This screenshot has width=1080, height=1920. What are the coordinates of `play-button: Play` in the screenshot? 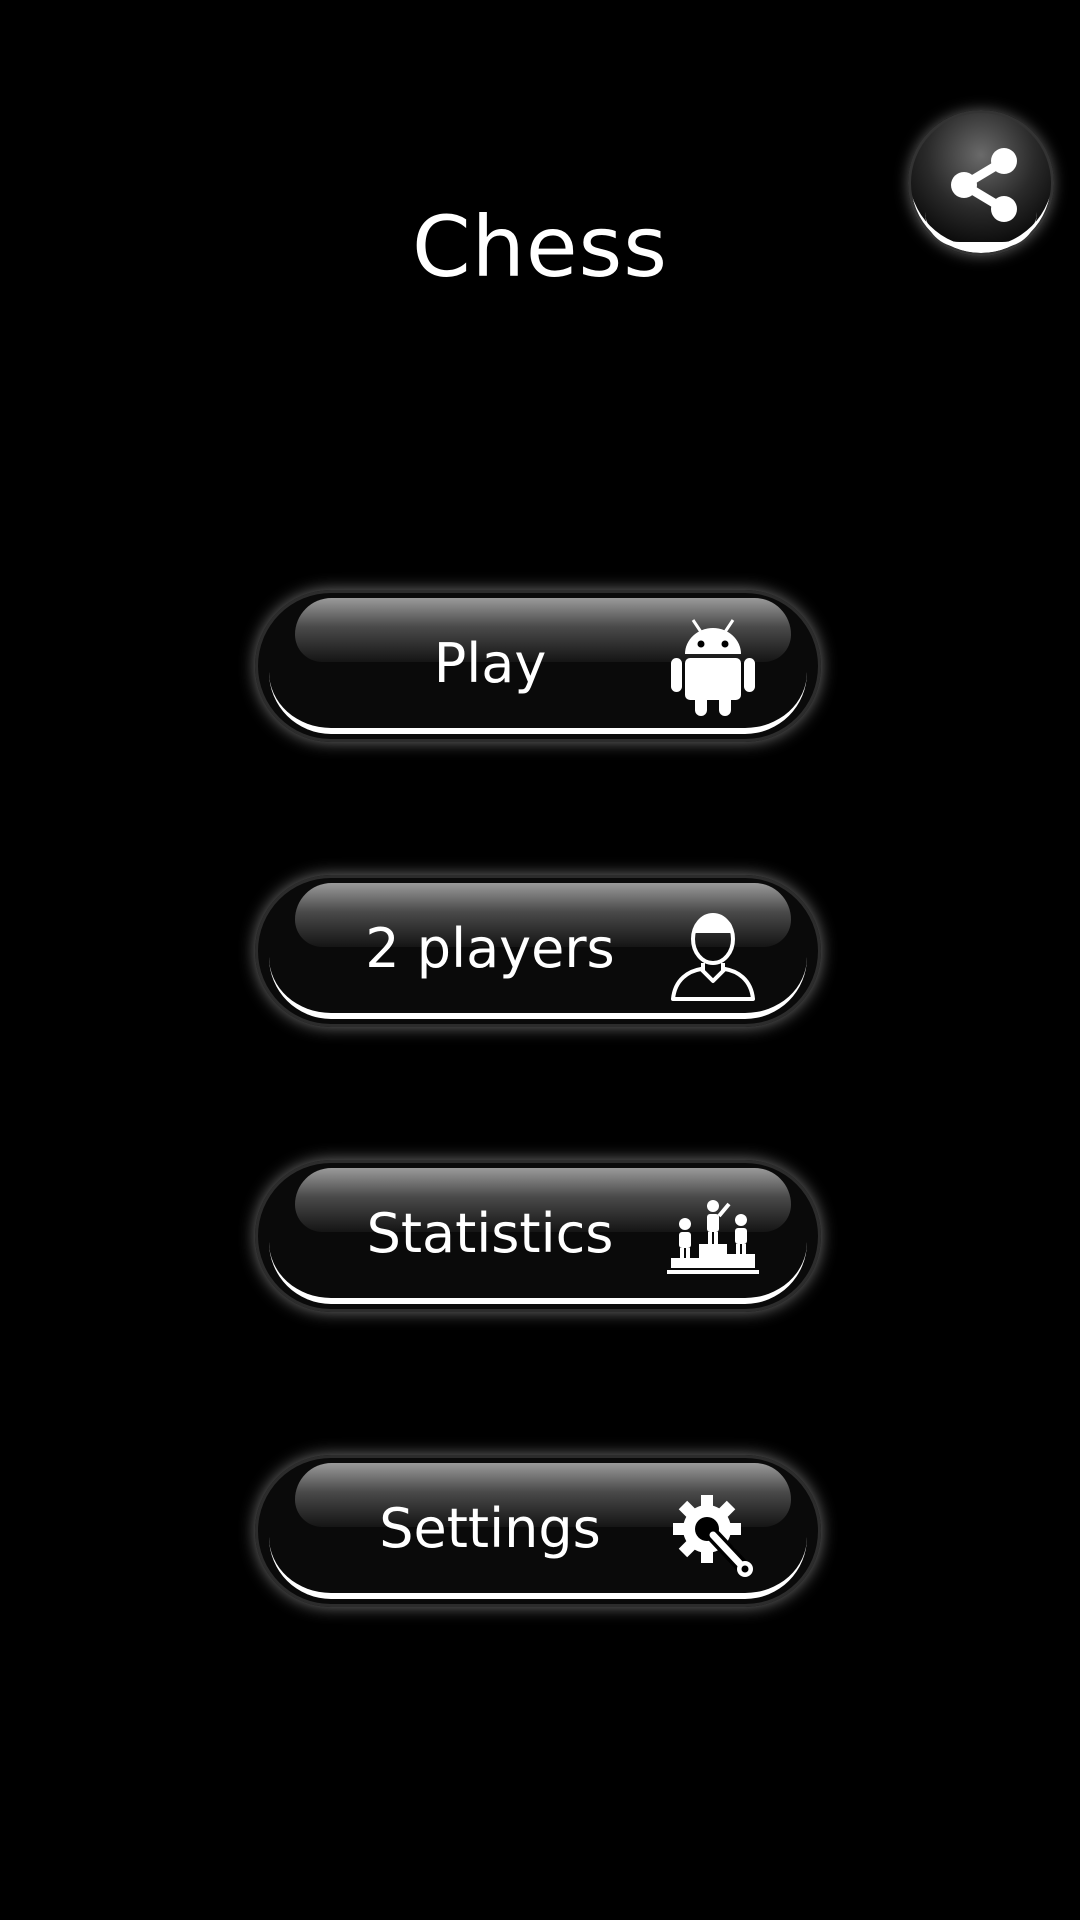 It's located at (538, 666).